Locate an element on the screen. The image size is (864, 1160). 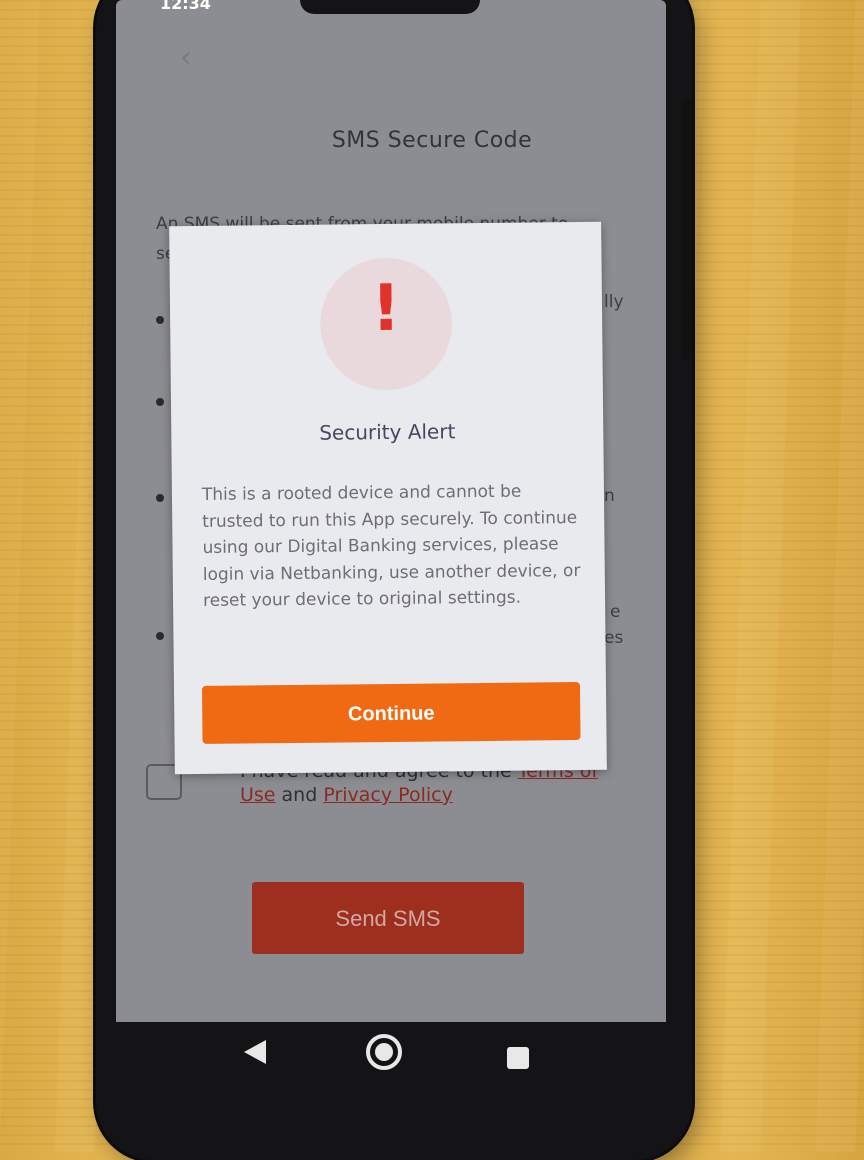
exclamation-icon: ! is located at coordinates (386, 309).